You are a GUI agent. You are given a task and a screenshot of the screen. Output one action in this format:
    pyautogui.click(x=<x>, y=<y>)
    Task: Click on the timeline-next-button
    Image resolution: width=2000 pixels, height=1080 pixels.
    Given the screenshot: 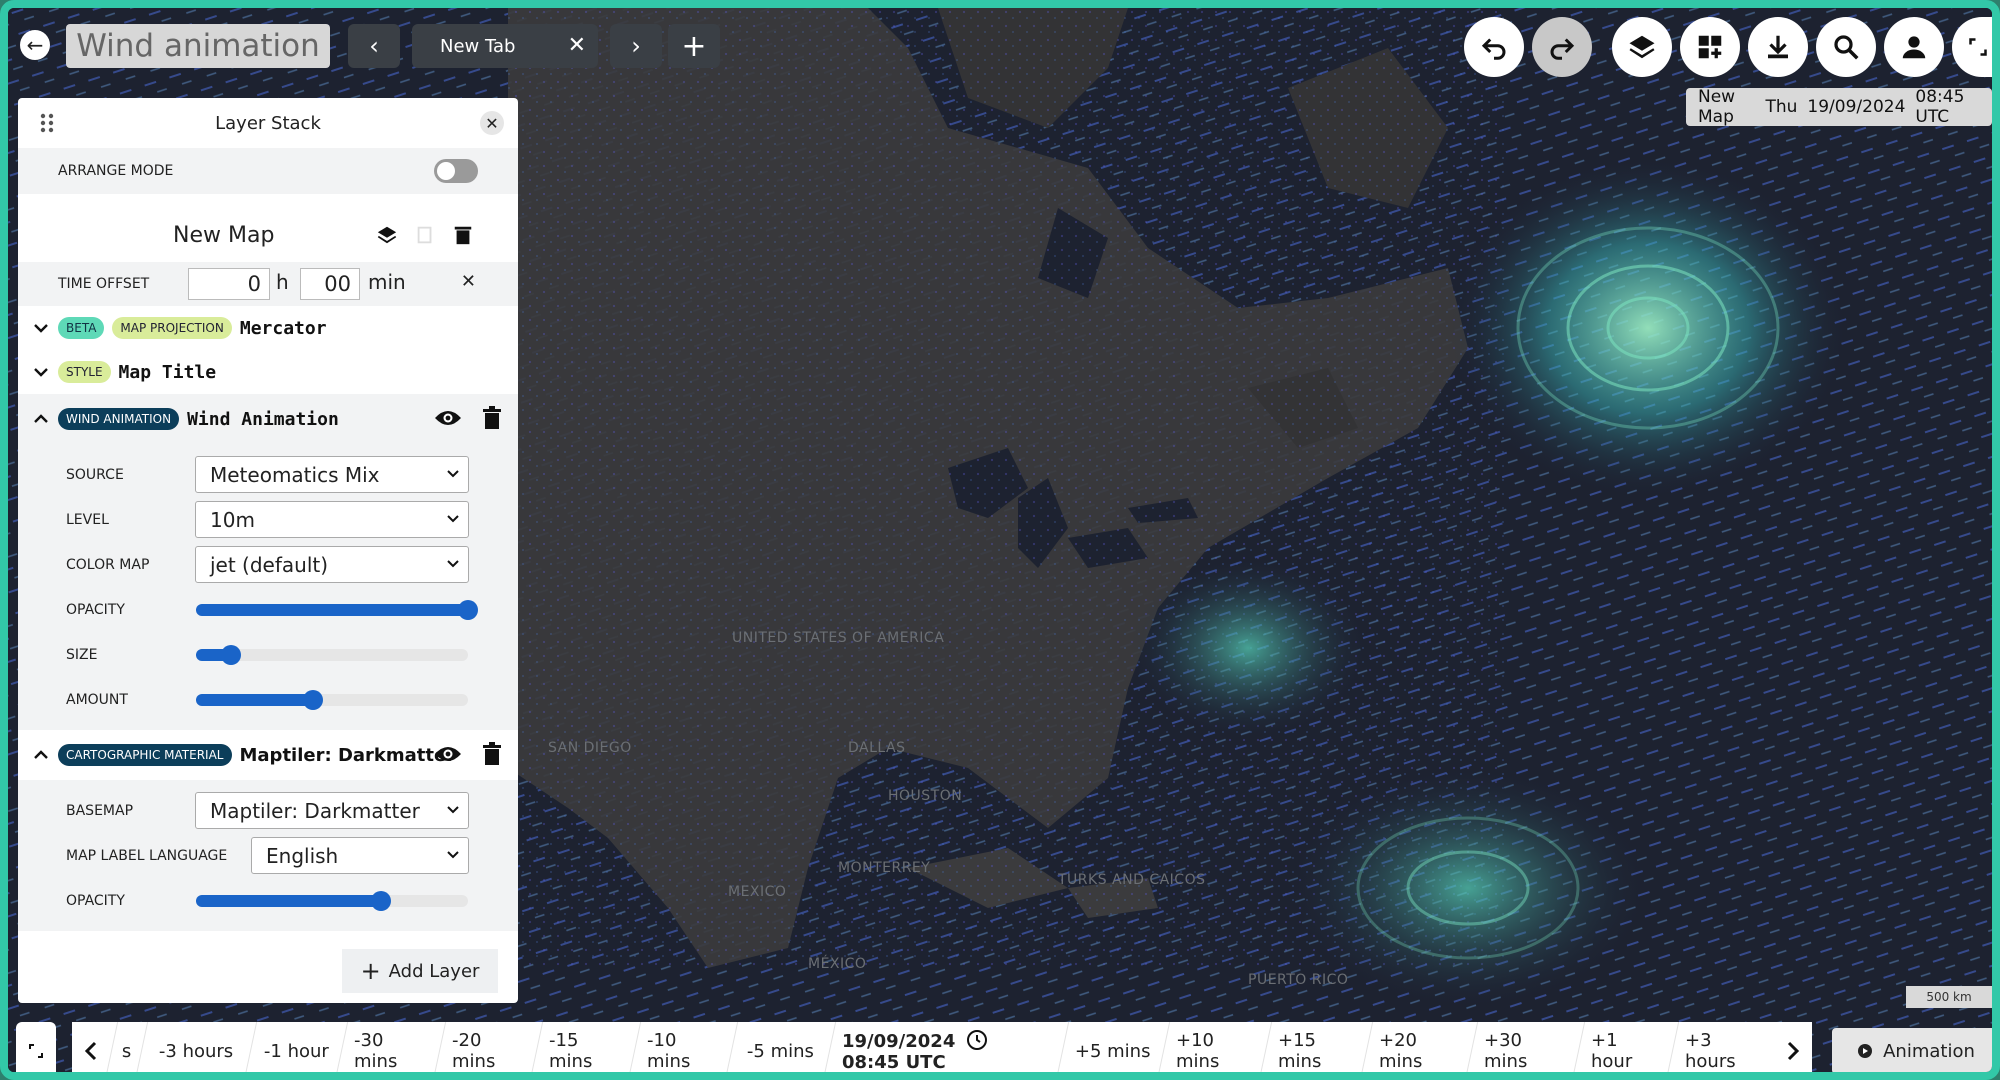 What is the action you would take?
    pyautogui.click(x=1792, y=1047)
    